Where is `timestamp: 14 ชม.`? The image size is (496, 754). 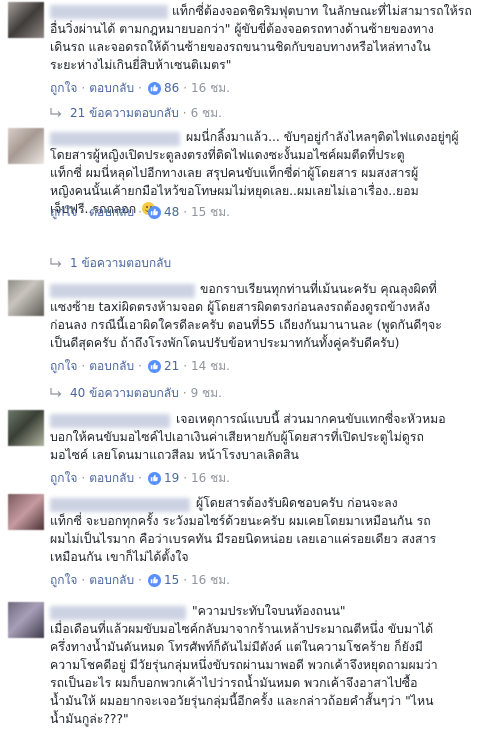
timestamp: 14 ชม. is located at coordinates (210, 366).